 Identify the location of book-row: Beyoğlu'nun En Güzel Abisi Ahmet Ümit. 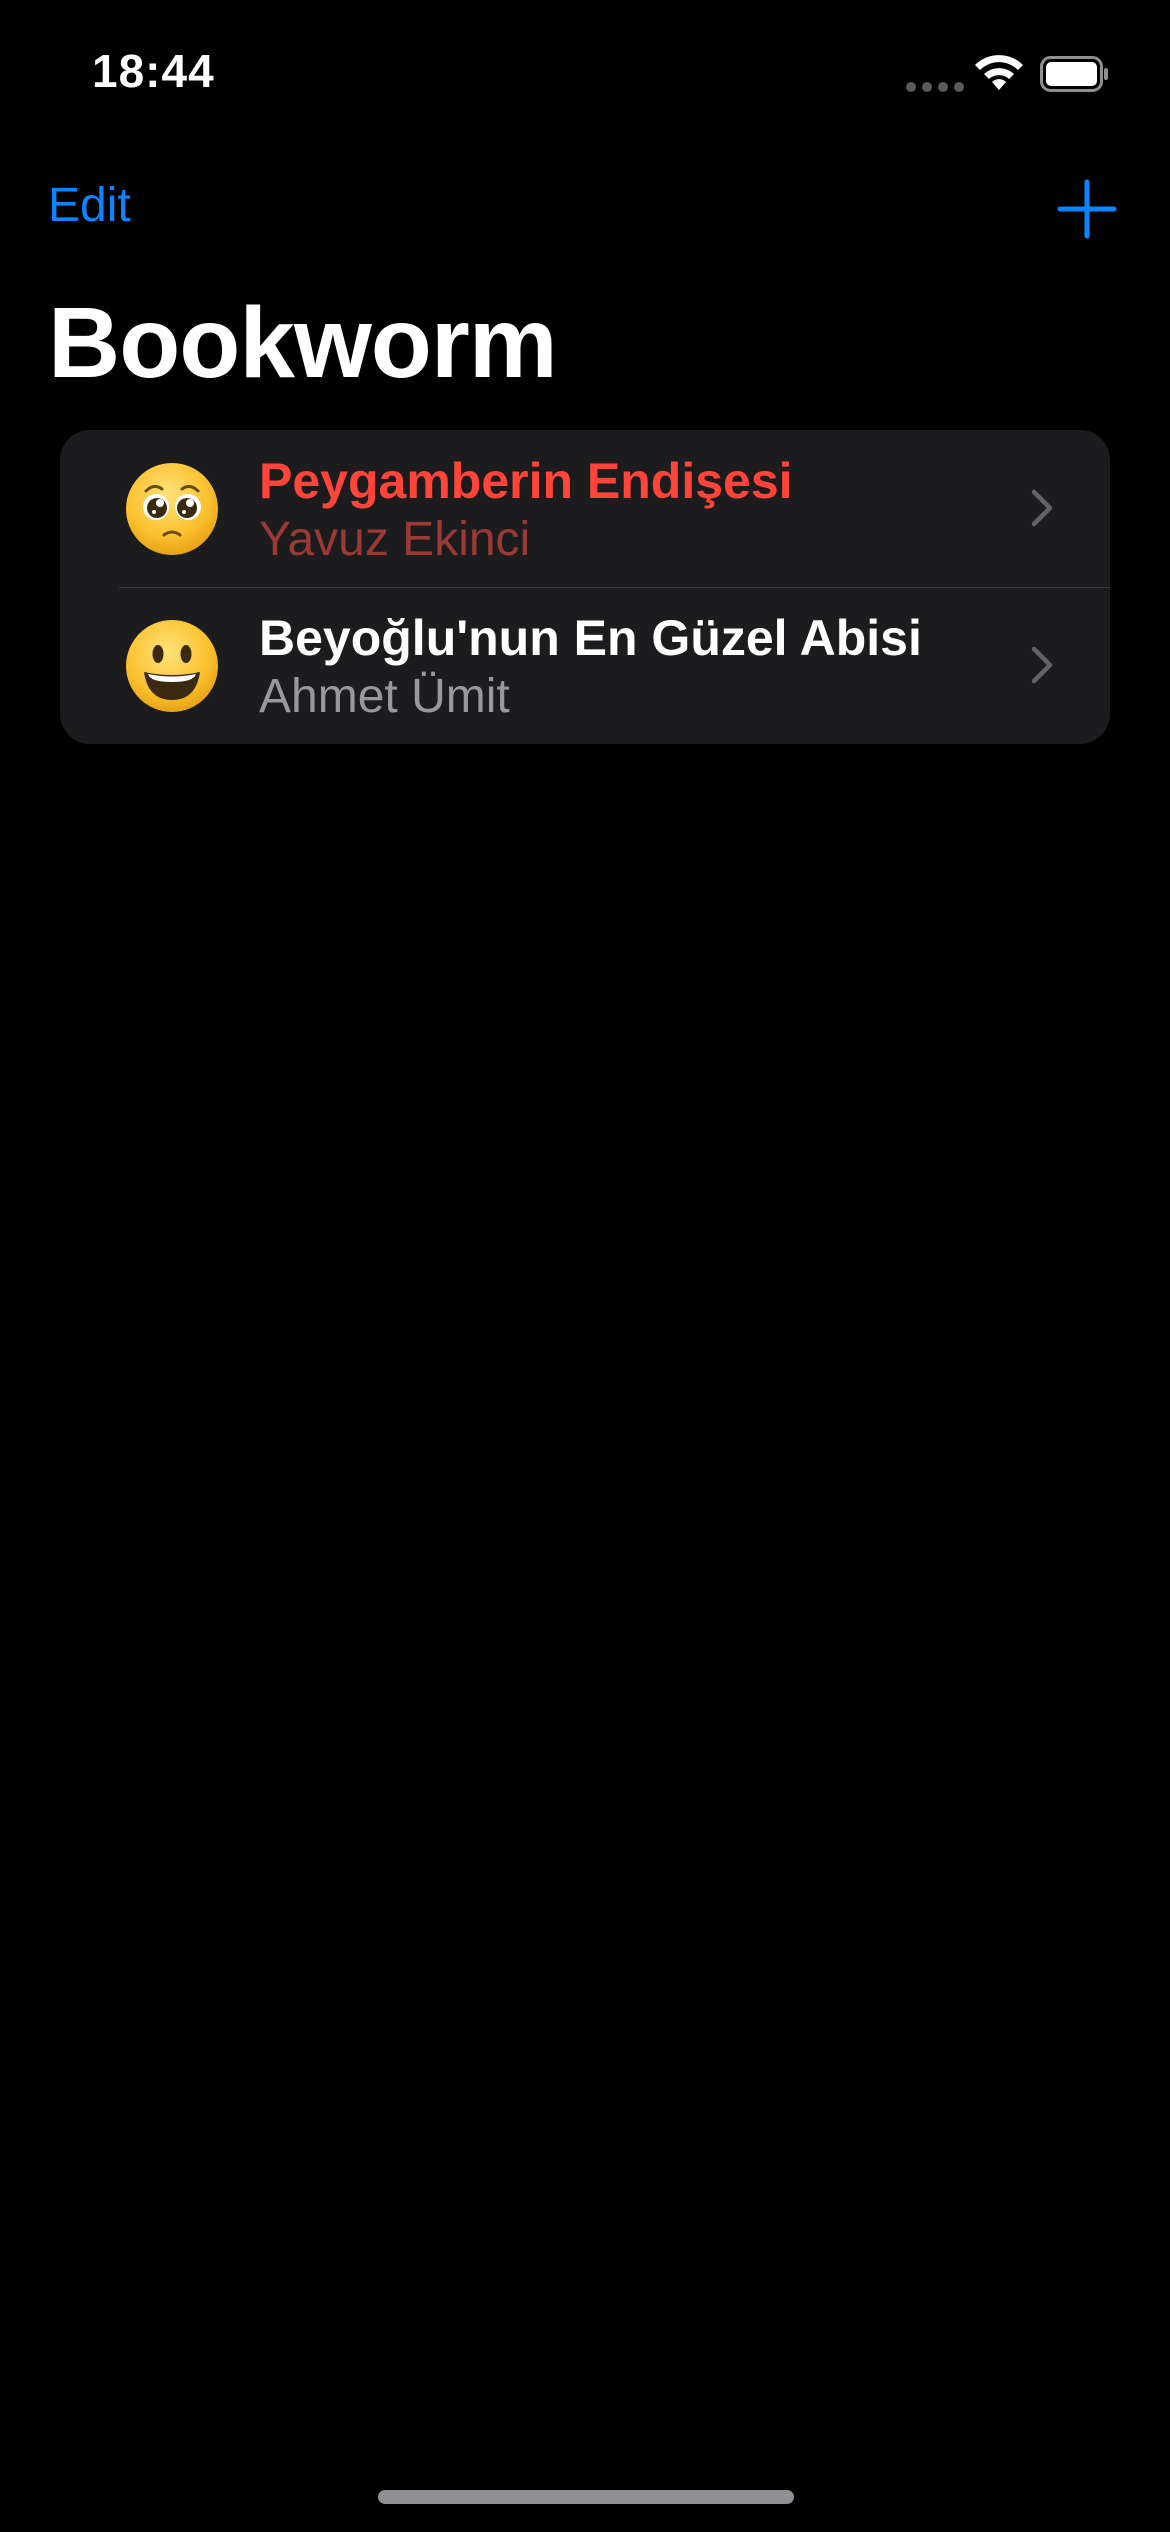
(585, 665).